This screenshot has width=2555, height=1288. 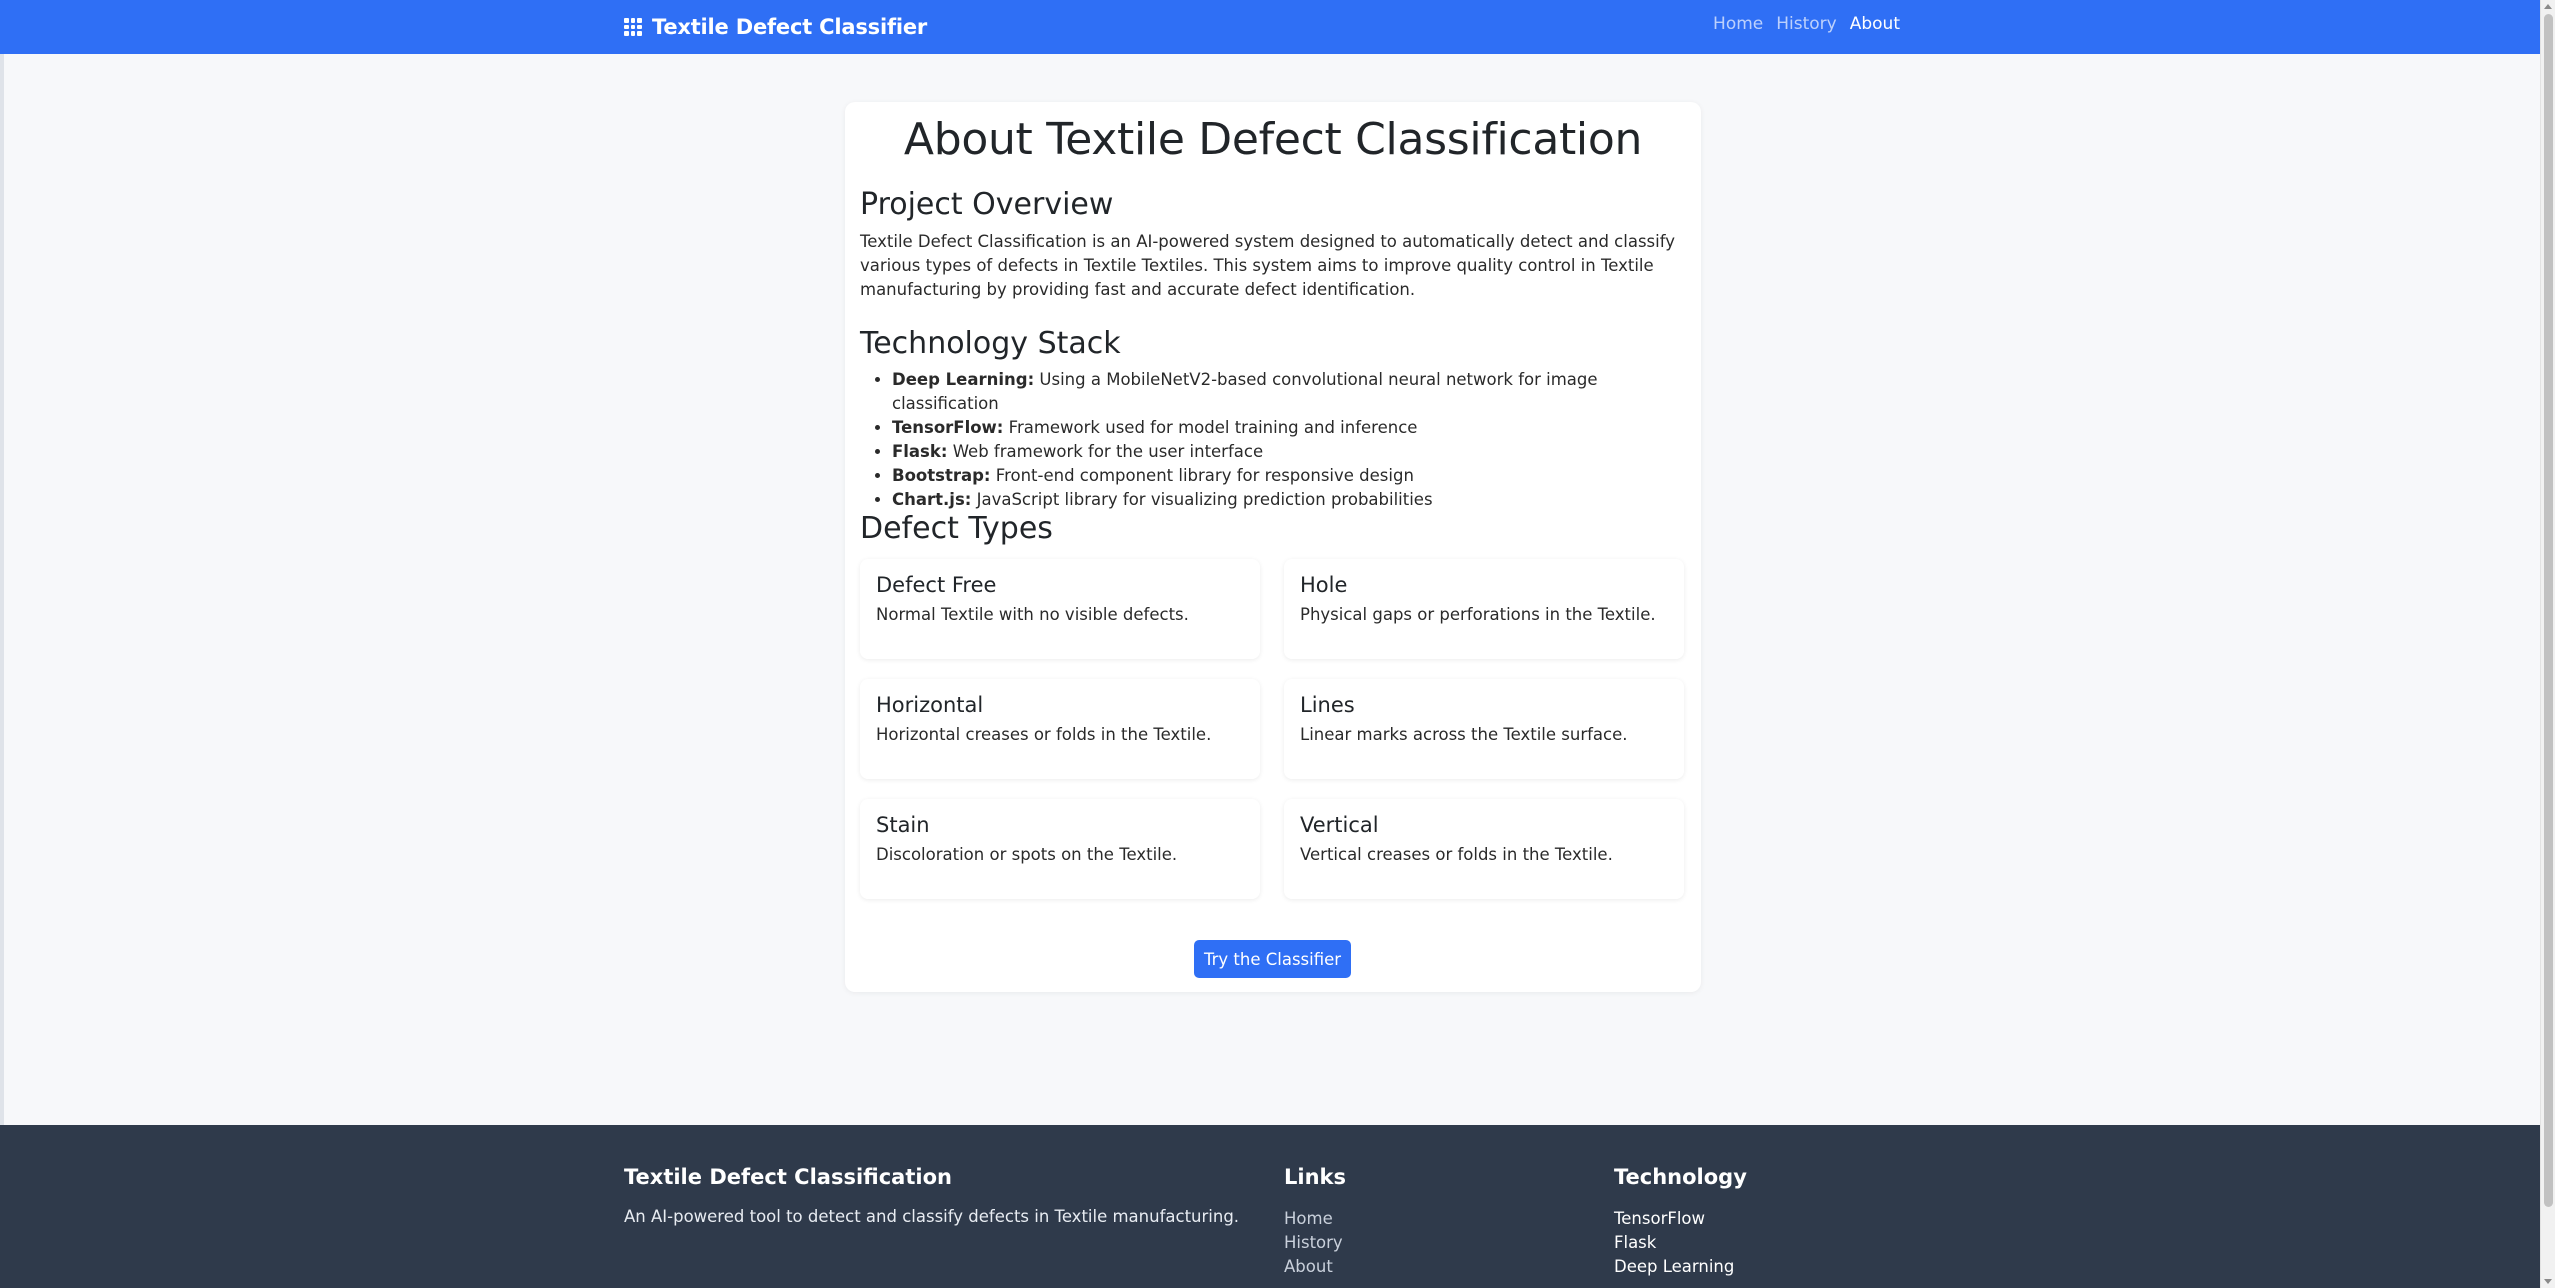 I want to click on defect-desc: Discoloration or spots on the Textile., so click(x=1027, y=854).